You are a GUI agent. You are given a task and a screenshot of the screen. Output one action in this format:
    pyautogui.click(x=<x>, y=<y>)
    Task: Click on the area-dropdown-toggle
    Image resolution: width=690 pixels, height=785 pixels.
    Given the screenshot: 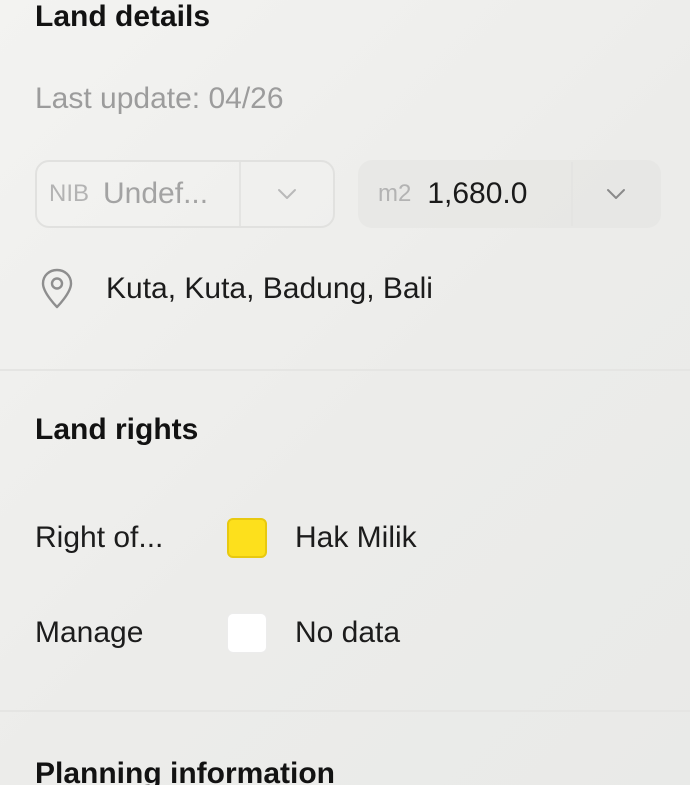 What is the action you would take?
    pyautogui.click(x=616, y=194)
    